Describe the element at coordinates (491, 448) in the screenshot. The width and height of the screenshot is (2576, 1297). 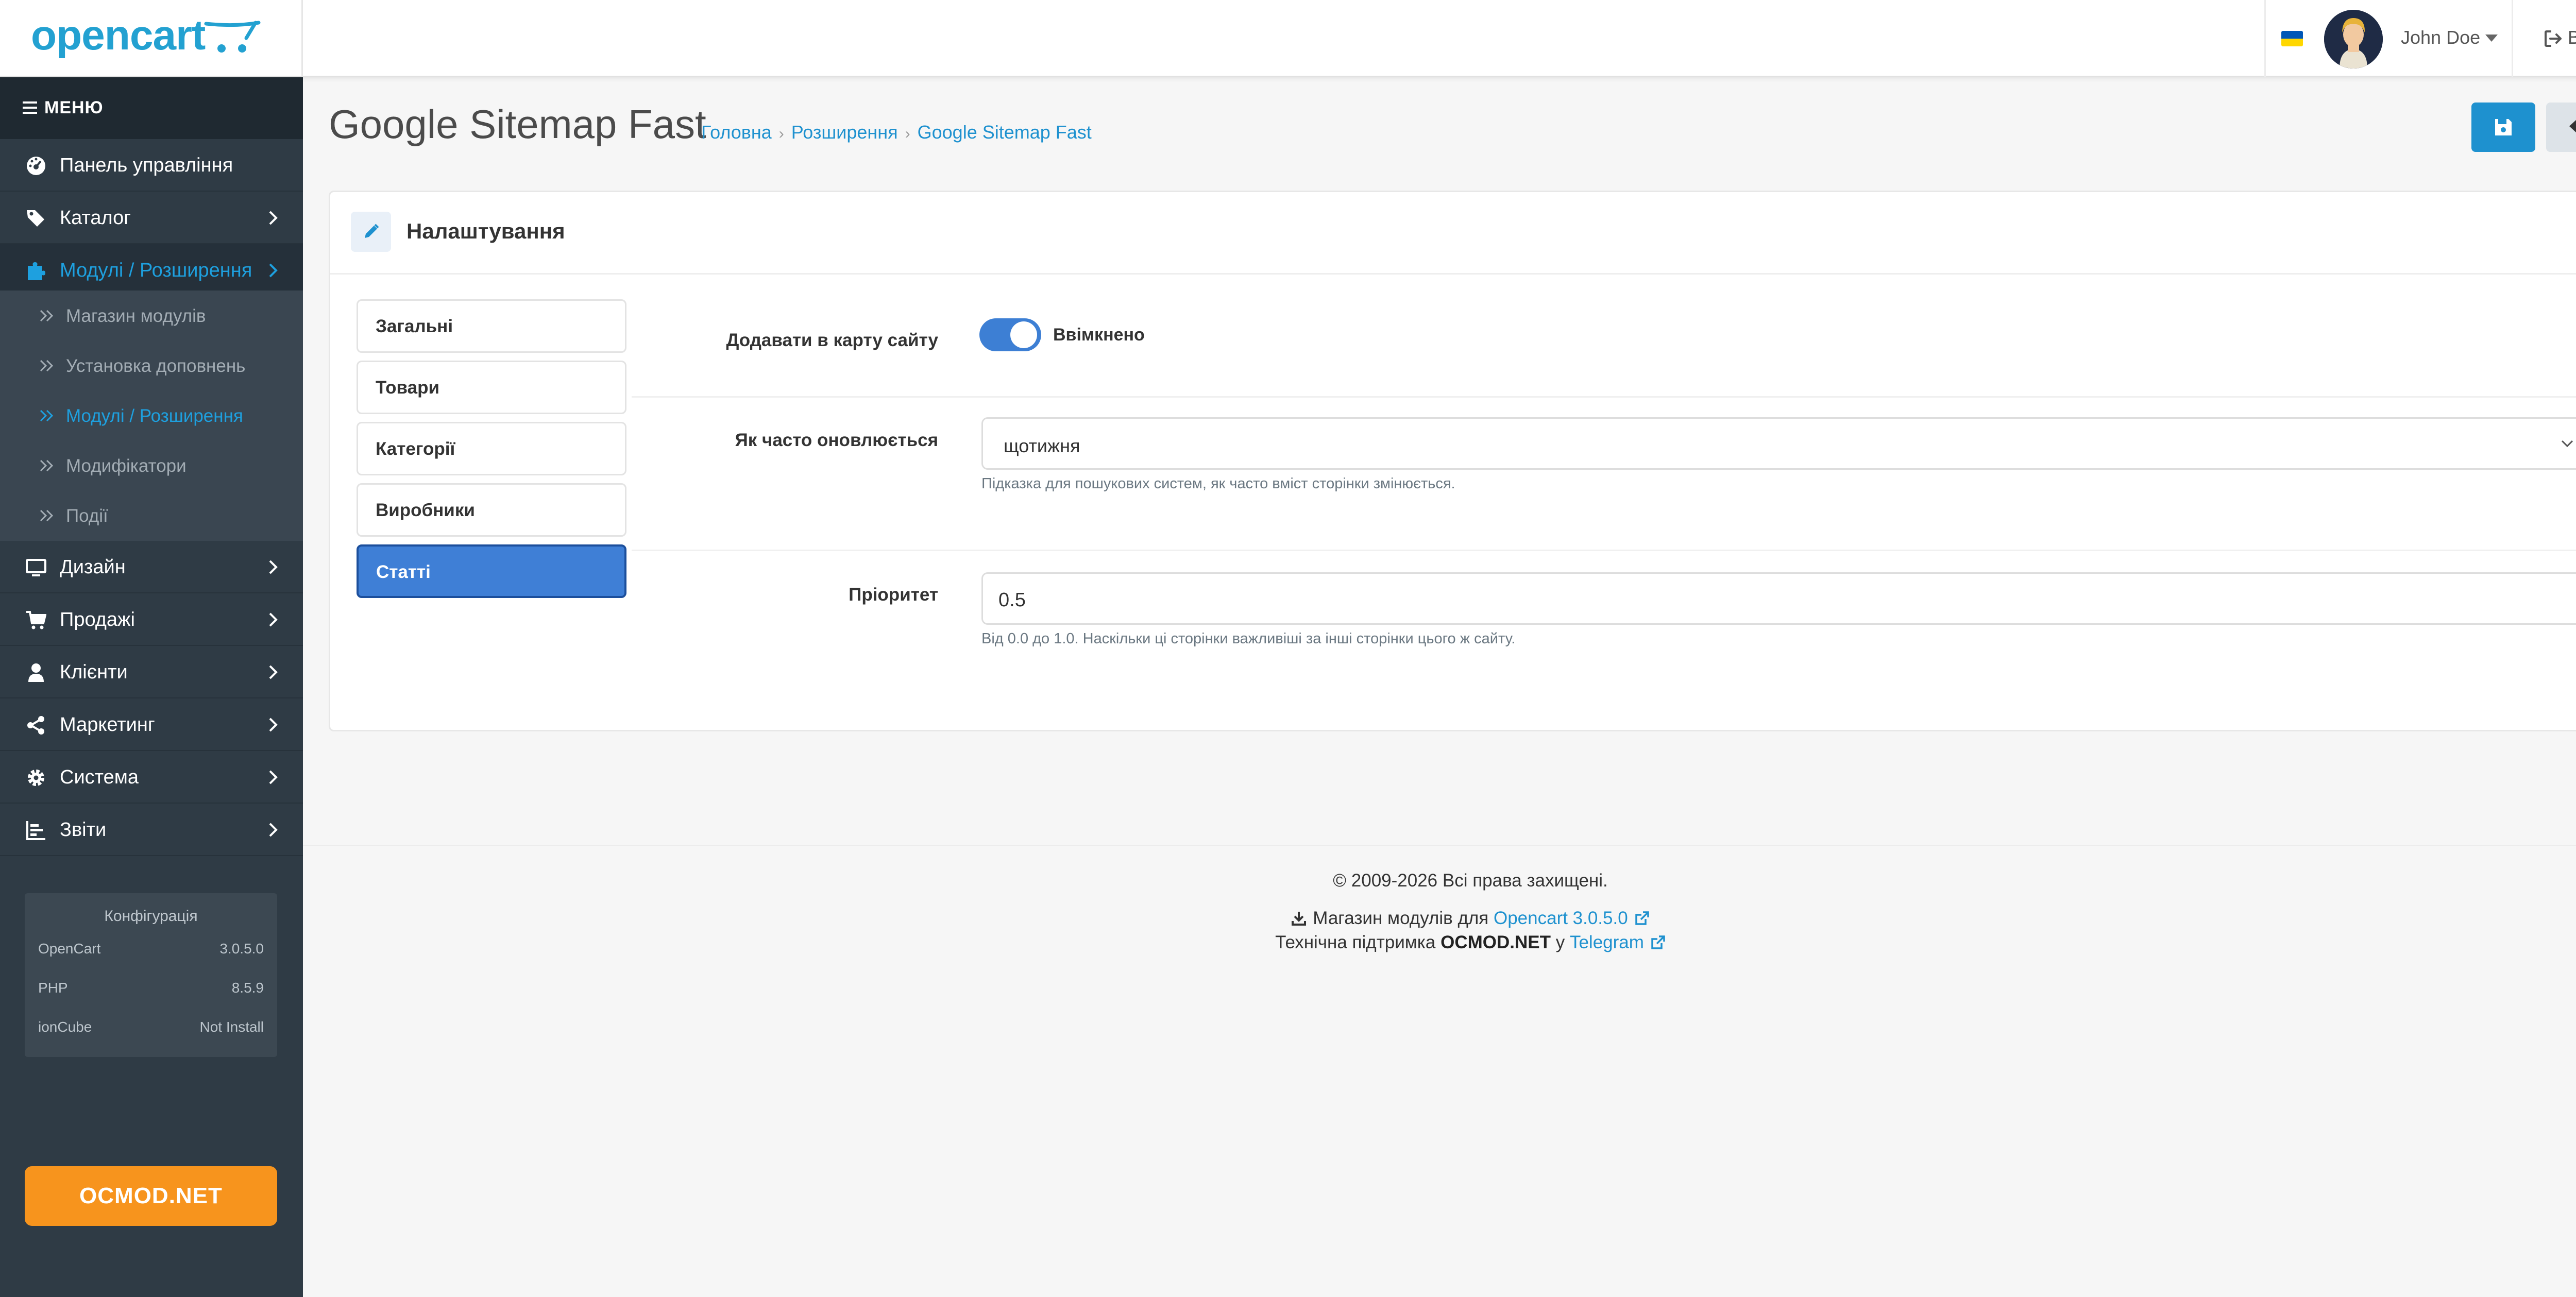
I see `tab-categories: Категорії` at that location.